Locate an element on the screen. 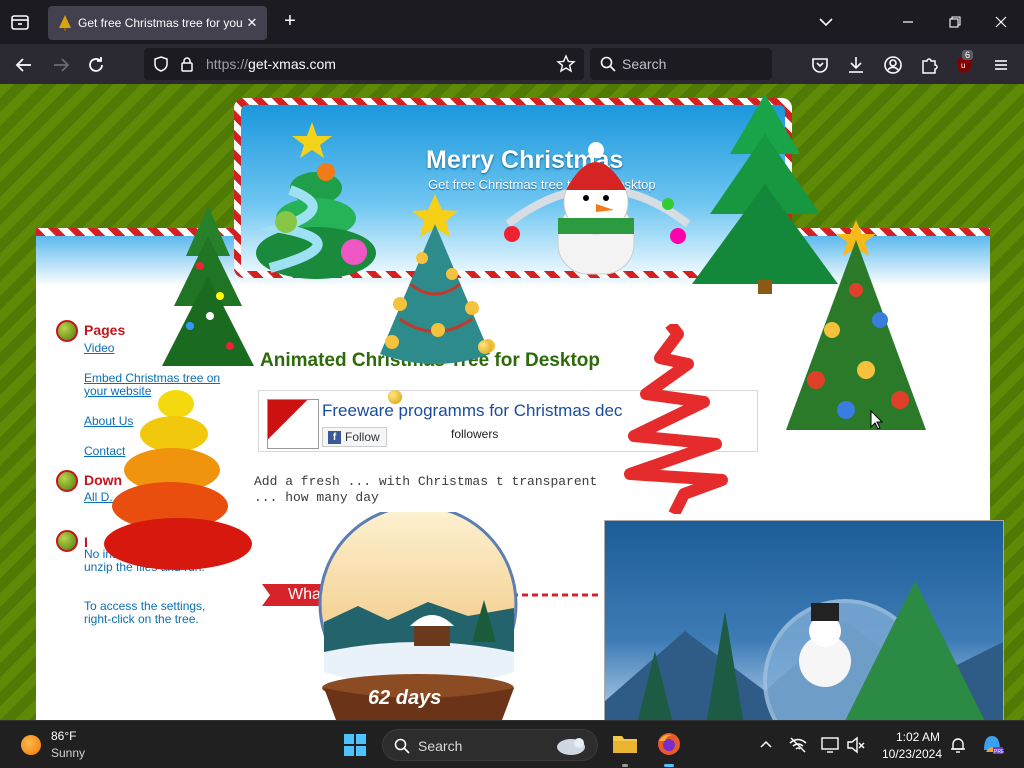 The height and width of the screenshot is (768, 1024). reload-icon is located at coordinates (96, 65).